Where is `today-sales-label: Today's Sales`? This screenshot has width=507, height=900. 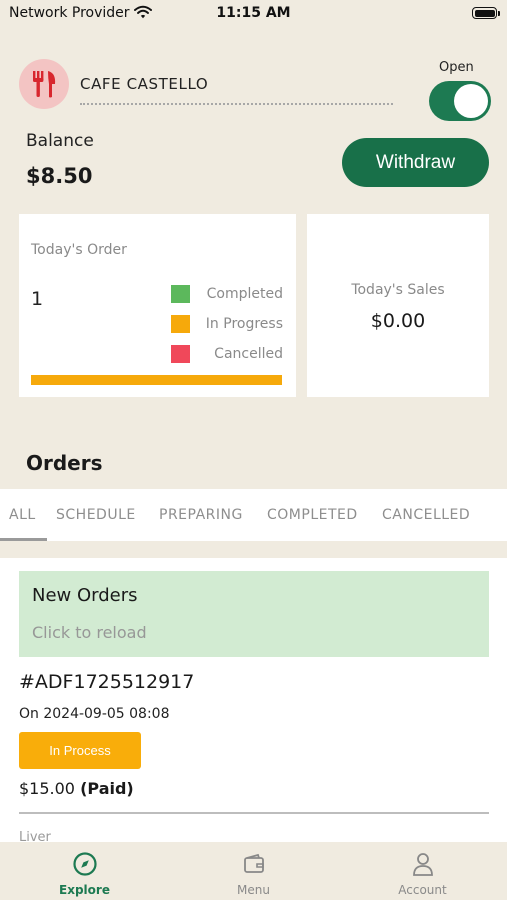
today-sales-label: Today's Sales is located at coordinates (398, 290).